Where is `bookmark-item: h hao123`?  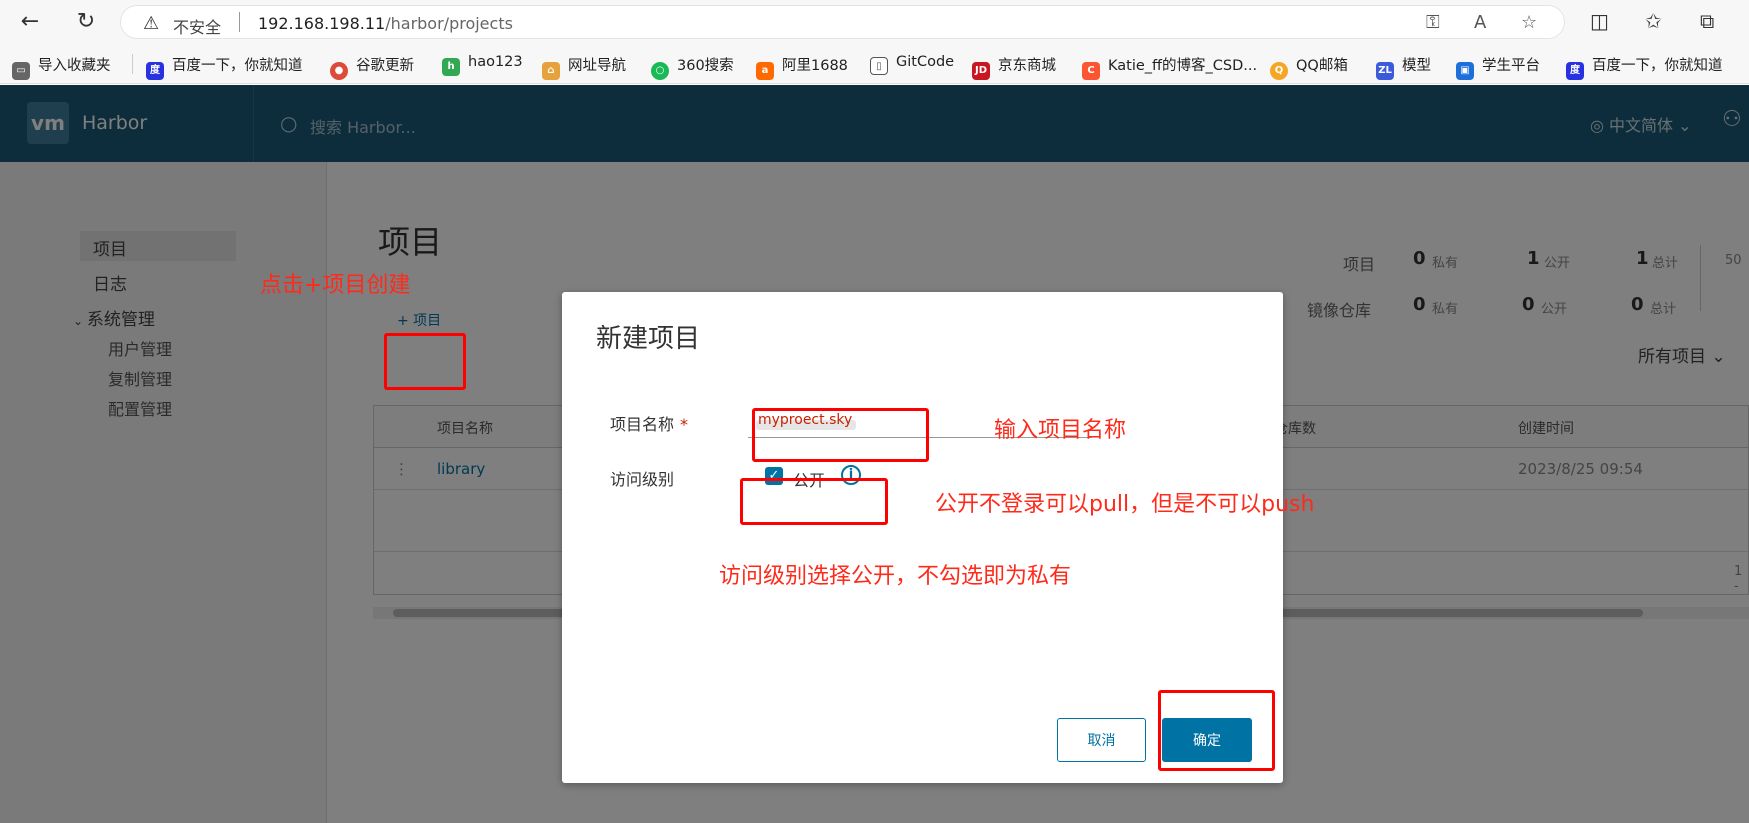
bookmark-item: h hao123 is located at coordinates (482, 65).